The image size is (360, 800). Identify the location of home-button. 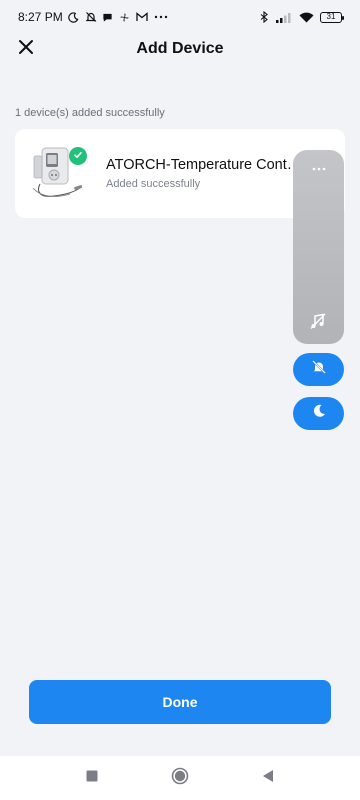
(180, 778).